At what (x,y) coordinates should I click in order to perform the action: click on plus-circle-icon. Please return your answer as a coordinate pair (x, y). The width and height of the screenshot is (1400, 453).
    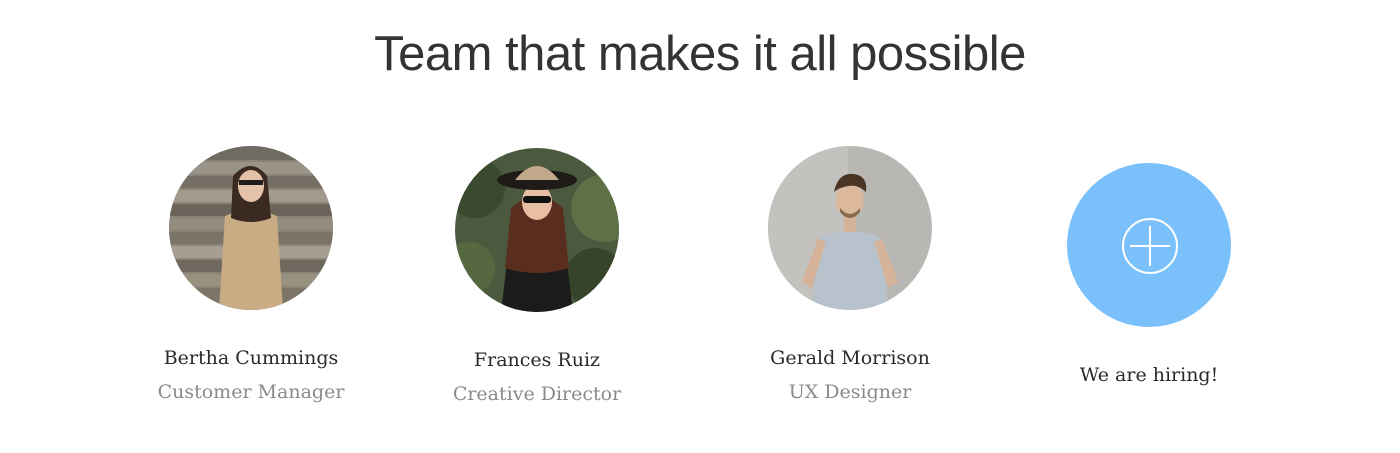
    Looking at the image, I should click on (1150, 246).